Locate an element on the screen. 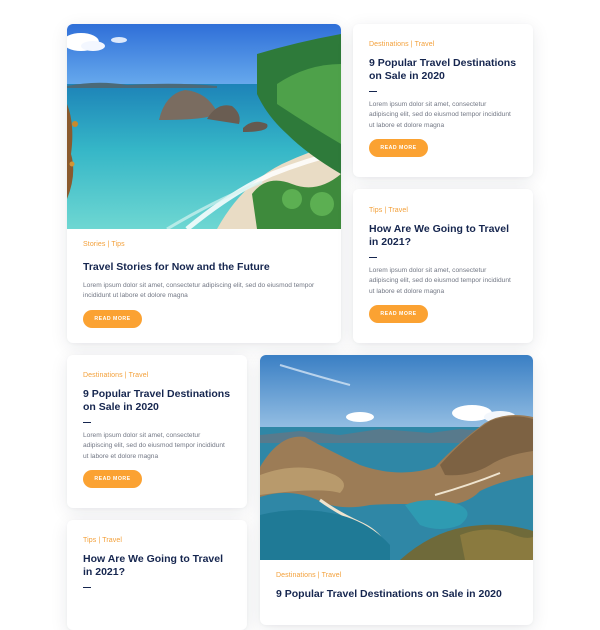 The height and width of the screenshot is (630, 600). mountain-island-image is located at coordinates (396, 457).